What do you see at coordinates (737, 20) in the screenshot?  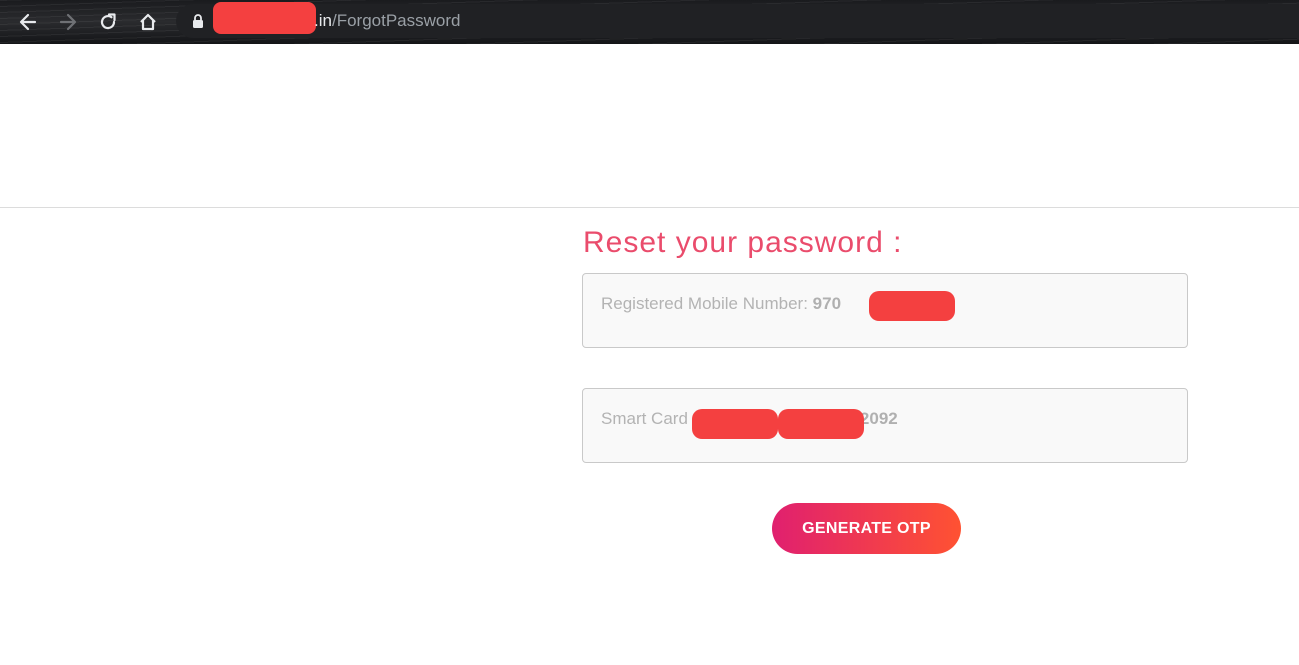 I see `address-bar: .in/ForgotPassword` at bounding box center [737, 20].